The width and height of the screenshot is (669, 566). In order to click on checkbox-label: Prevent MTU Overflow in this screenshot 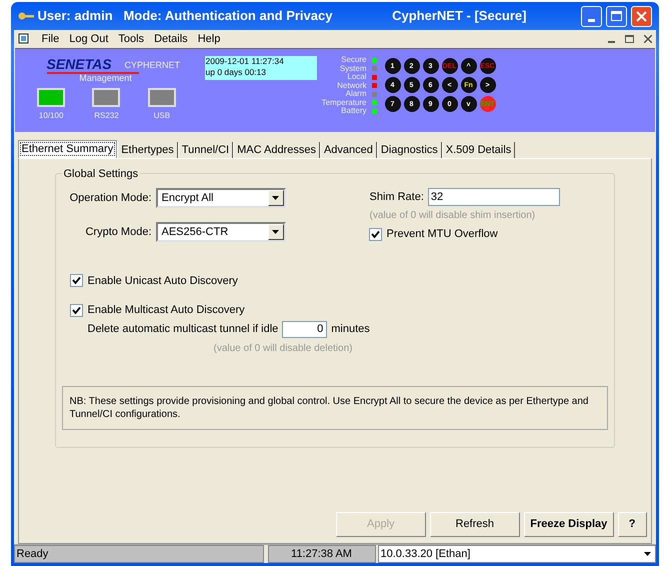, I will do `click(442, 234)`.